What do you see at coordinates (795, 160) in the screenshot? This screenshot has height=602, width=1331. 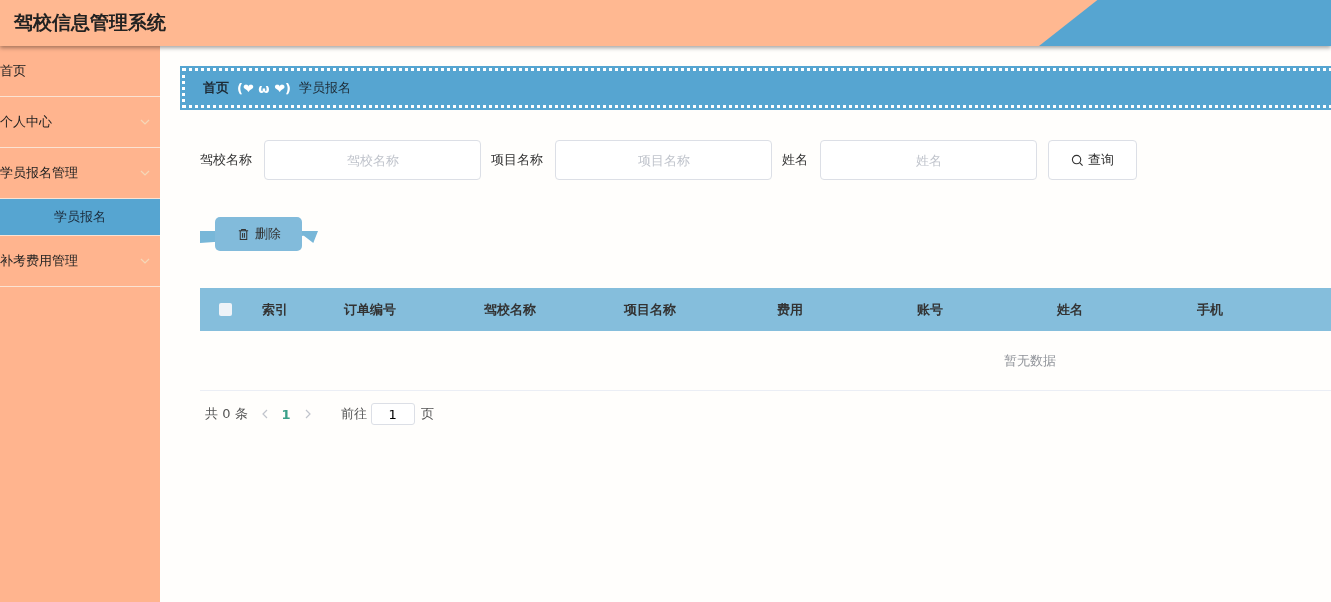 I see `field-label: 姓名` at bounding box center [795, 160].